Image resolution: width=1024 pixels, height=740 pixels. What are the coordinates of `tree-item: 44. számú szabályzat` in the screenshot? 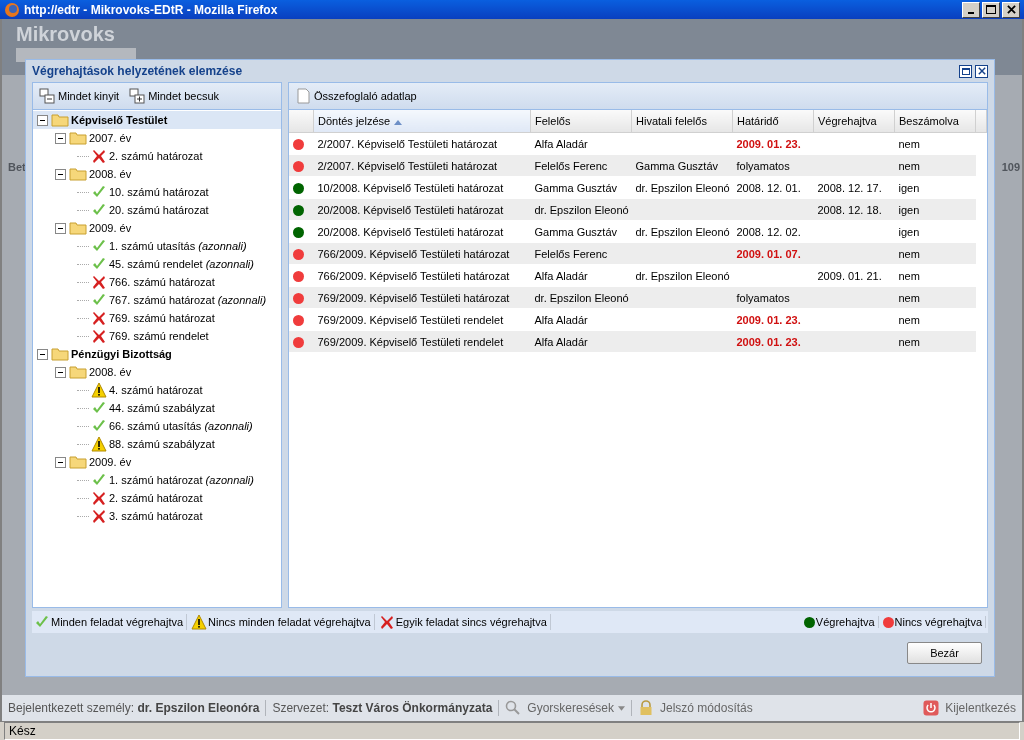 It's located at (157, 408).